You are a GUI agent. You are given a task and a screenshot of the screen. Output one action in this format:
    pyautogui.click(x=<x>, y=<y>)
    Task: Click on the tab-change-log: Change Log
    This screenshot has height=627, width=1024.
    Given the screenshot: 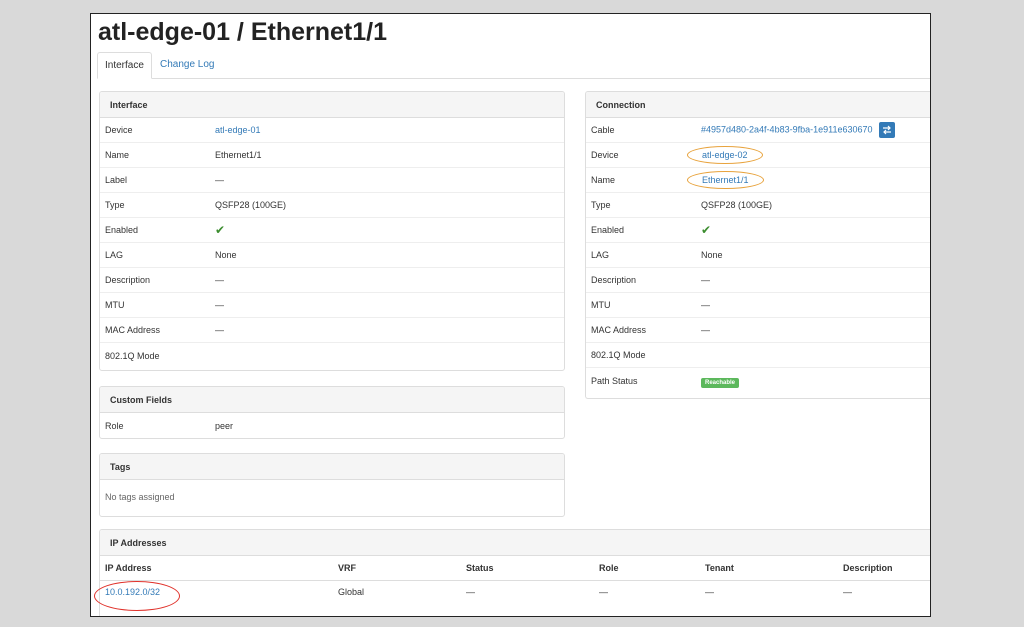 What is the action you would take?
    pyautogui.click(x=187, y=65)
    